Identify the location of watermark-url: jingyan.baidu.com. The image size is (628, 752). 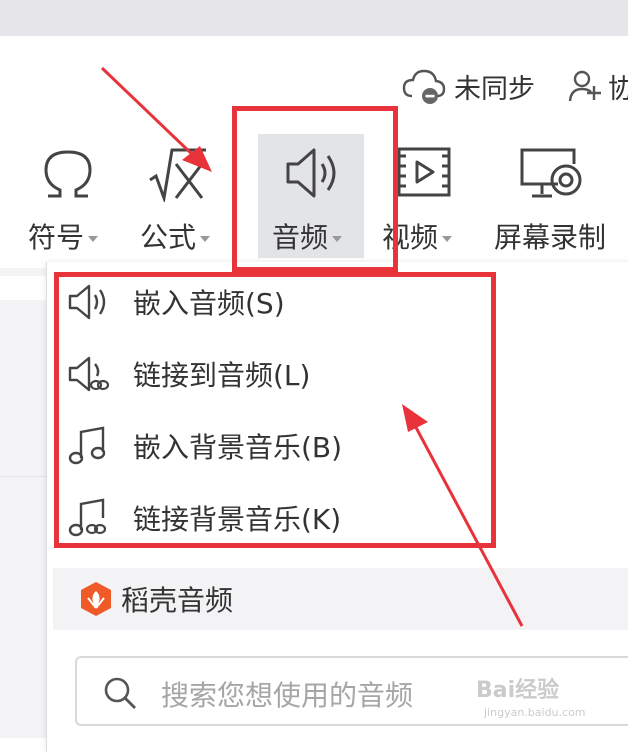
(535, 712).